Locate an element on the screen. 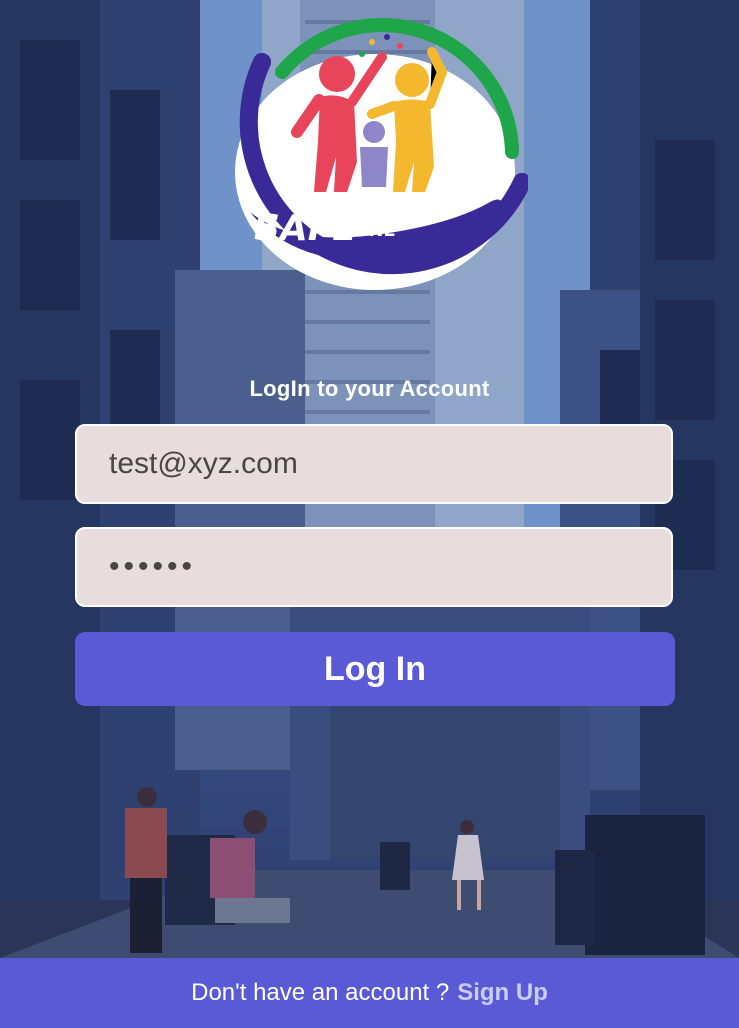 This screenshot has height=1028, width=739. signup-prompt: Don't have an account ? is located at coordinates (320, 992).